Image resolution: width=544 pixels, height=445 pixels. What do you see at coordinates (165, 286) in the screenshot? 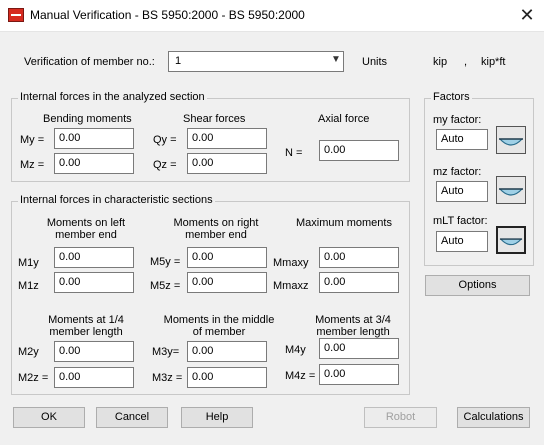
I see `m5z-label: M5z =` at bounding box center [165, 286].